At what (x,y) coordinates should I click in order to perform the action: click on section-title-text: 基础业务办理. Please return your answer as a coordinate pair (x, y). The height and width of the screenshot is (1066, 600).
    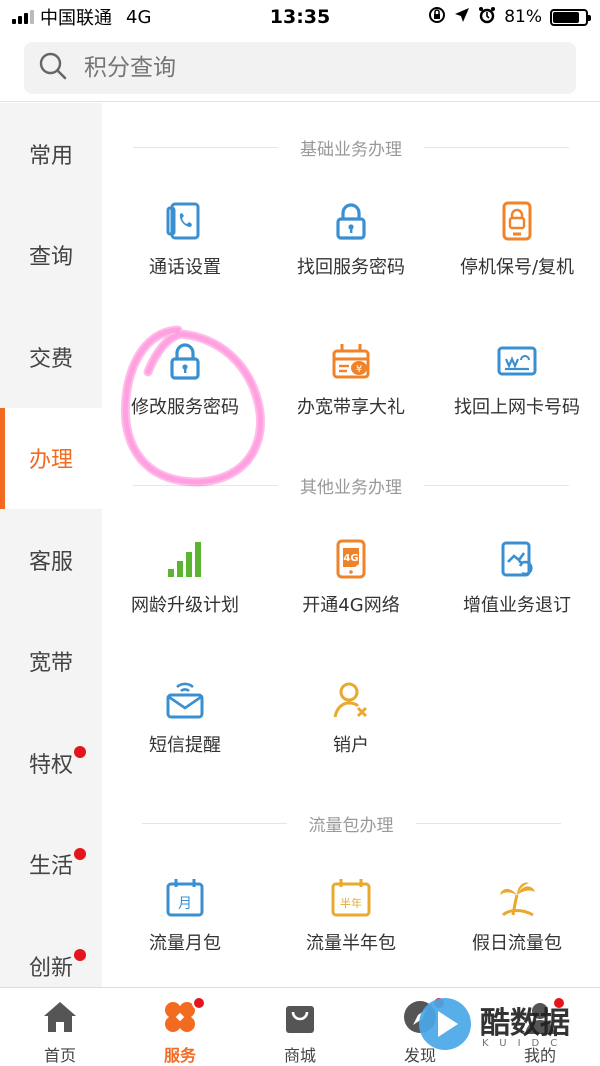
    Looking at the image, I should click on (351, 149).